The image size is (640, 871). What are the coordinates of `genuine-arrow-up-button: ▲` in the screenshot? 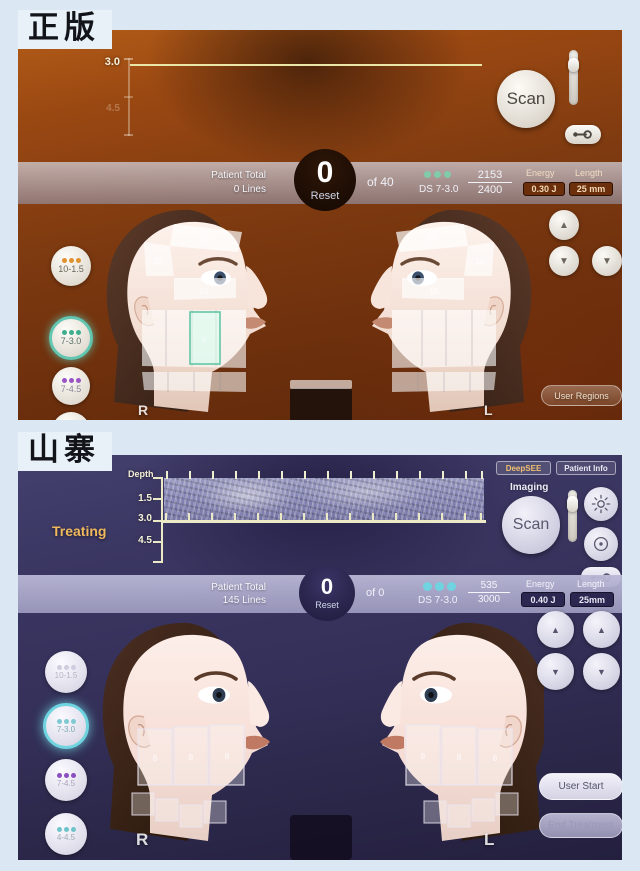 It's located at (564, 225).